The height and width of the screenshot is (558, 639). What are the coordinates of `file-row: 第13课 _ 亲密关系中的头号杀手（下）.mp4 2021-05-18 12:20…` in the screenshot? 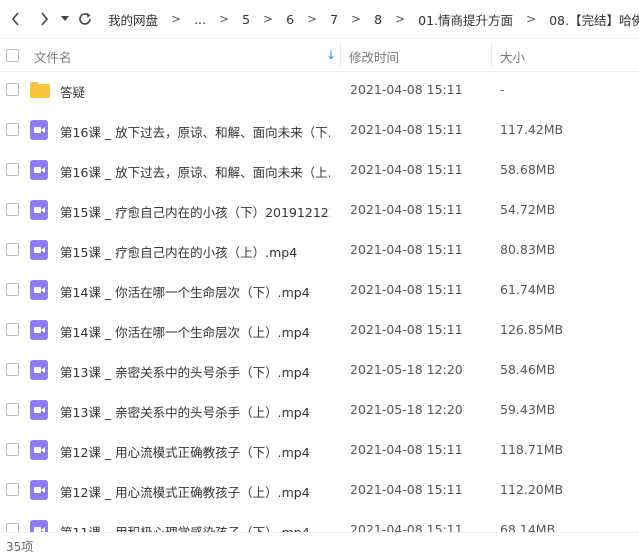 It's located at (319, 370).